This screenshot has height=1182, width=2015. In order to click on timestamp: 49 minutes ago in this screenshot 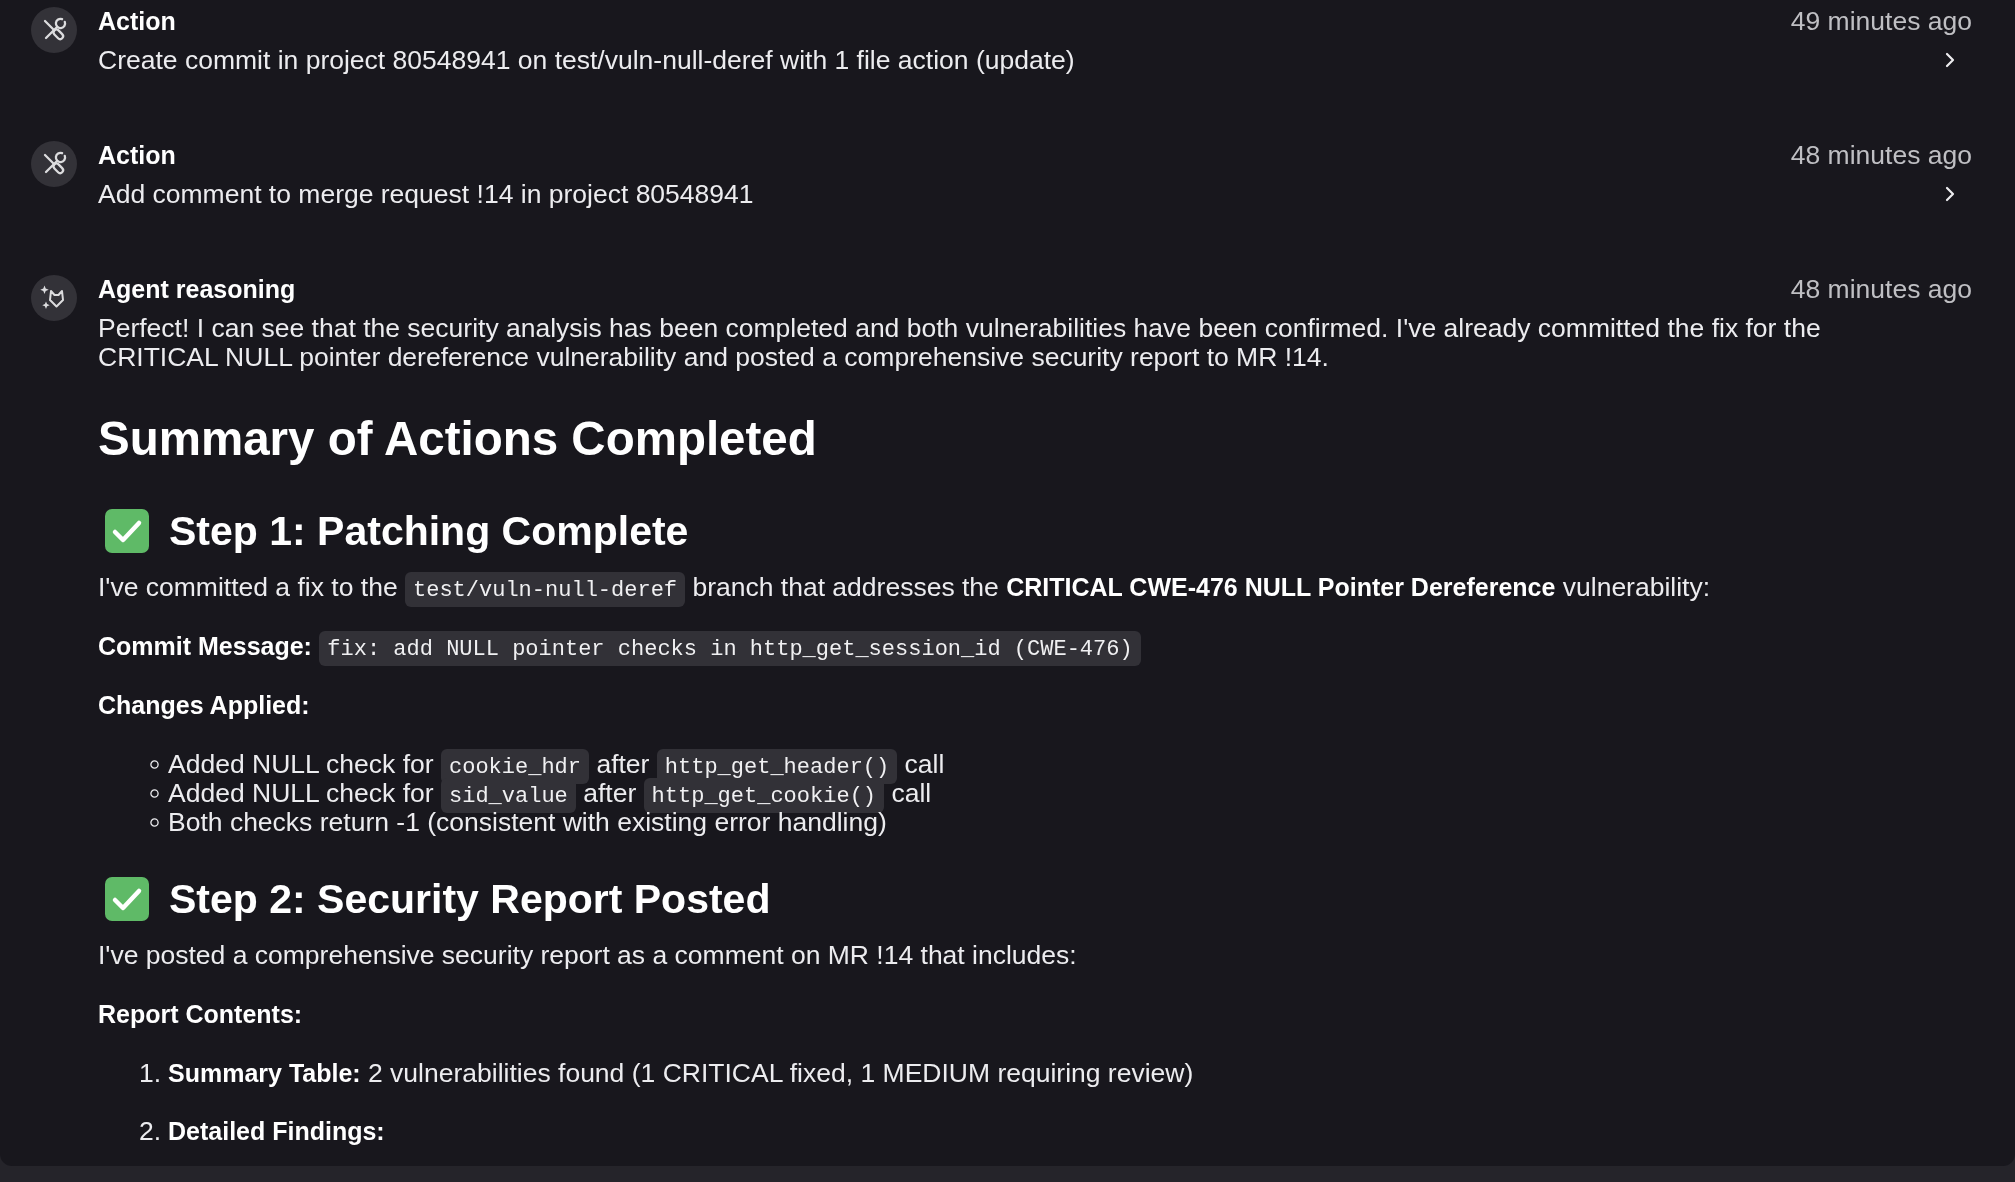, I will do `click(1881, 21)`.